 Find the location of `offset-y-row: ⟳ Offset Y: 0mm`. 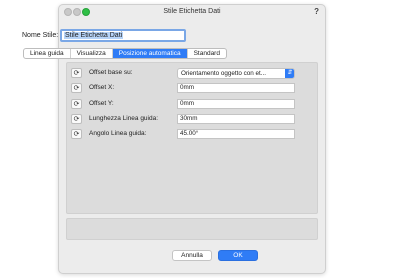

offset-y-row: ⟳ Offset Y: 0mm is located at coordinates (193, 104).